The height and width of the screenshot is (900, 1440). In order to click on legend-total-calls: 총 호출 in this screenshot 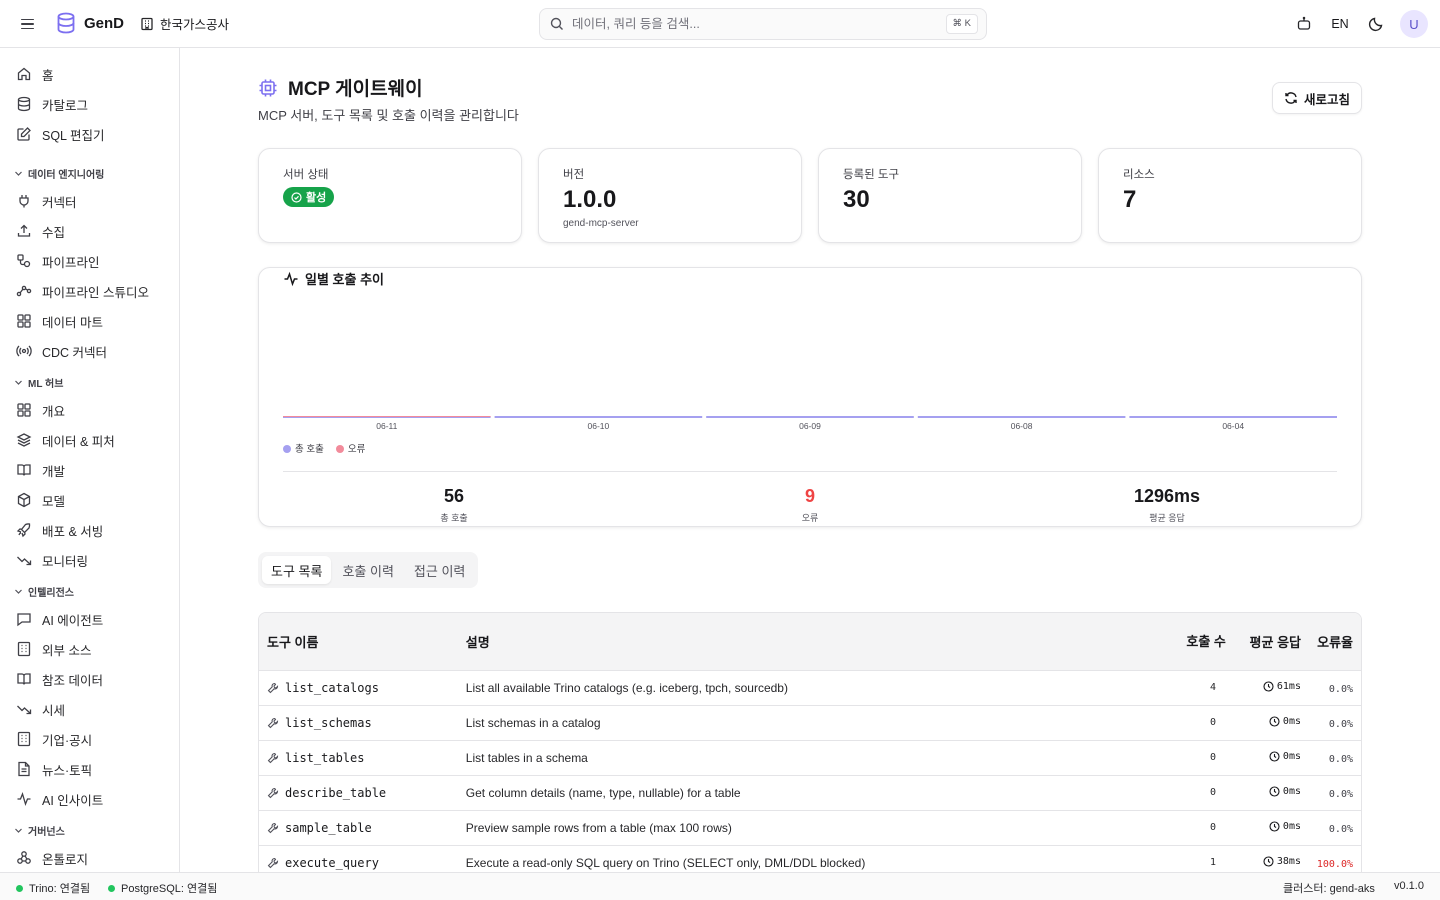, I will do `click(303, 448)`.